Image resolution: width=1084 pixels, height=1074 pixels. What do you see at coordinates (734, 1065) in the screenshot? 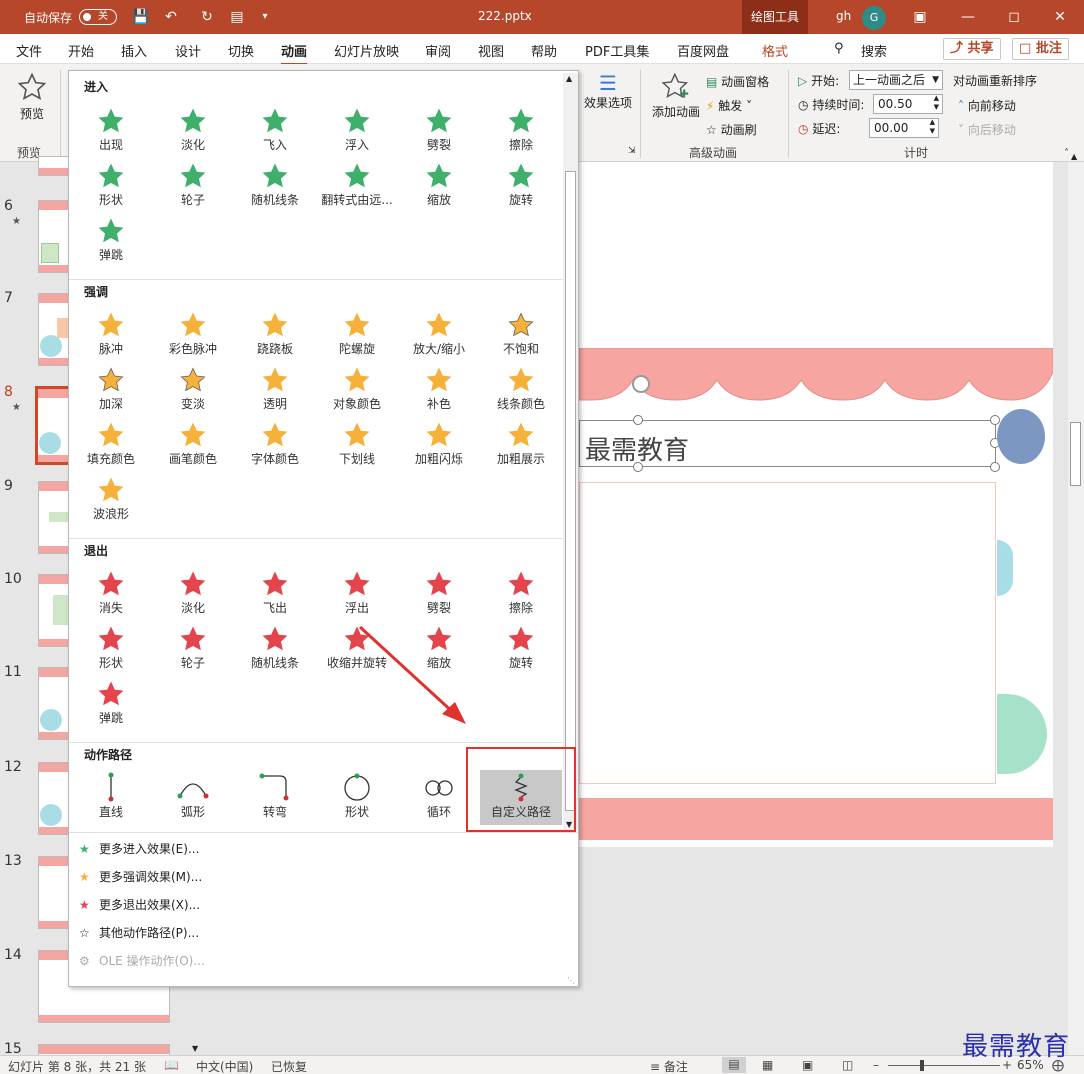
I see `normal-view-icon: ▤` at bounding box center [734, 1065].